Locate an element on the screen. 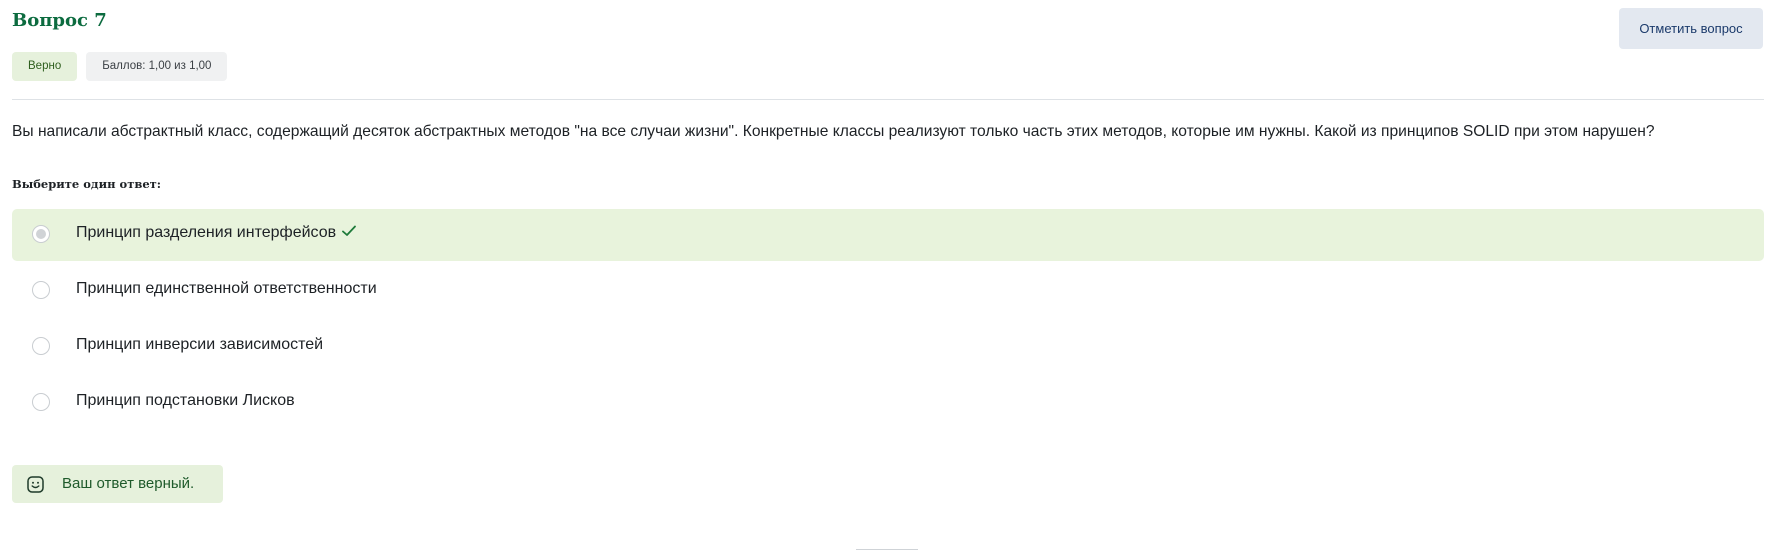  answer-label: Принцип разделения интерфейсов is located at coordinates (206, 232).